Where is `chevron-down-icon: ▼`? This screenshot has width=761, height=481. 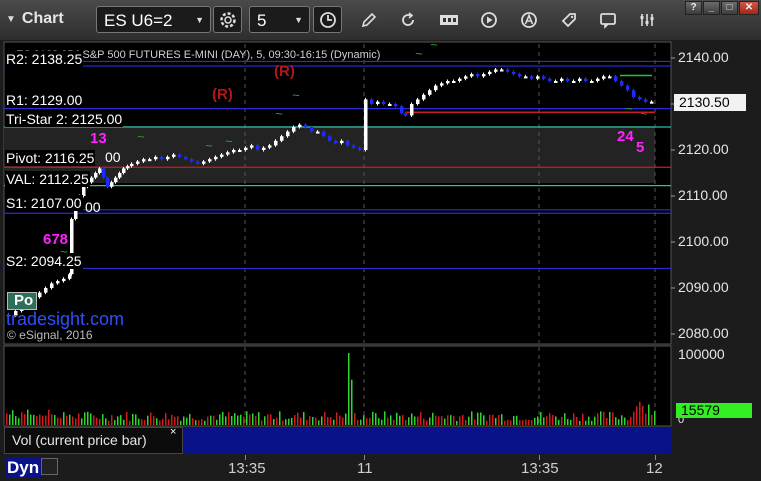
chevron-down-icon: ▼ is located at coordinates (298, 20).